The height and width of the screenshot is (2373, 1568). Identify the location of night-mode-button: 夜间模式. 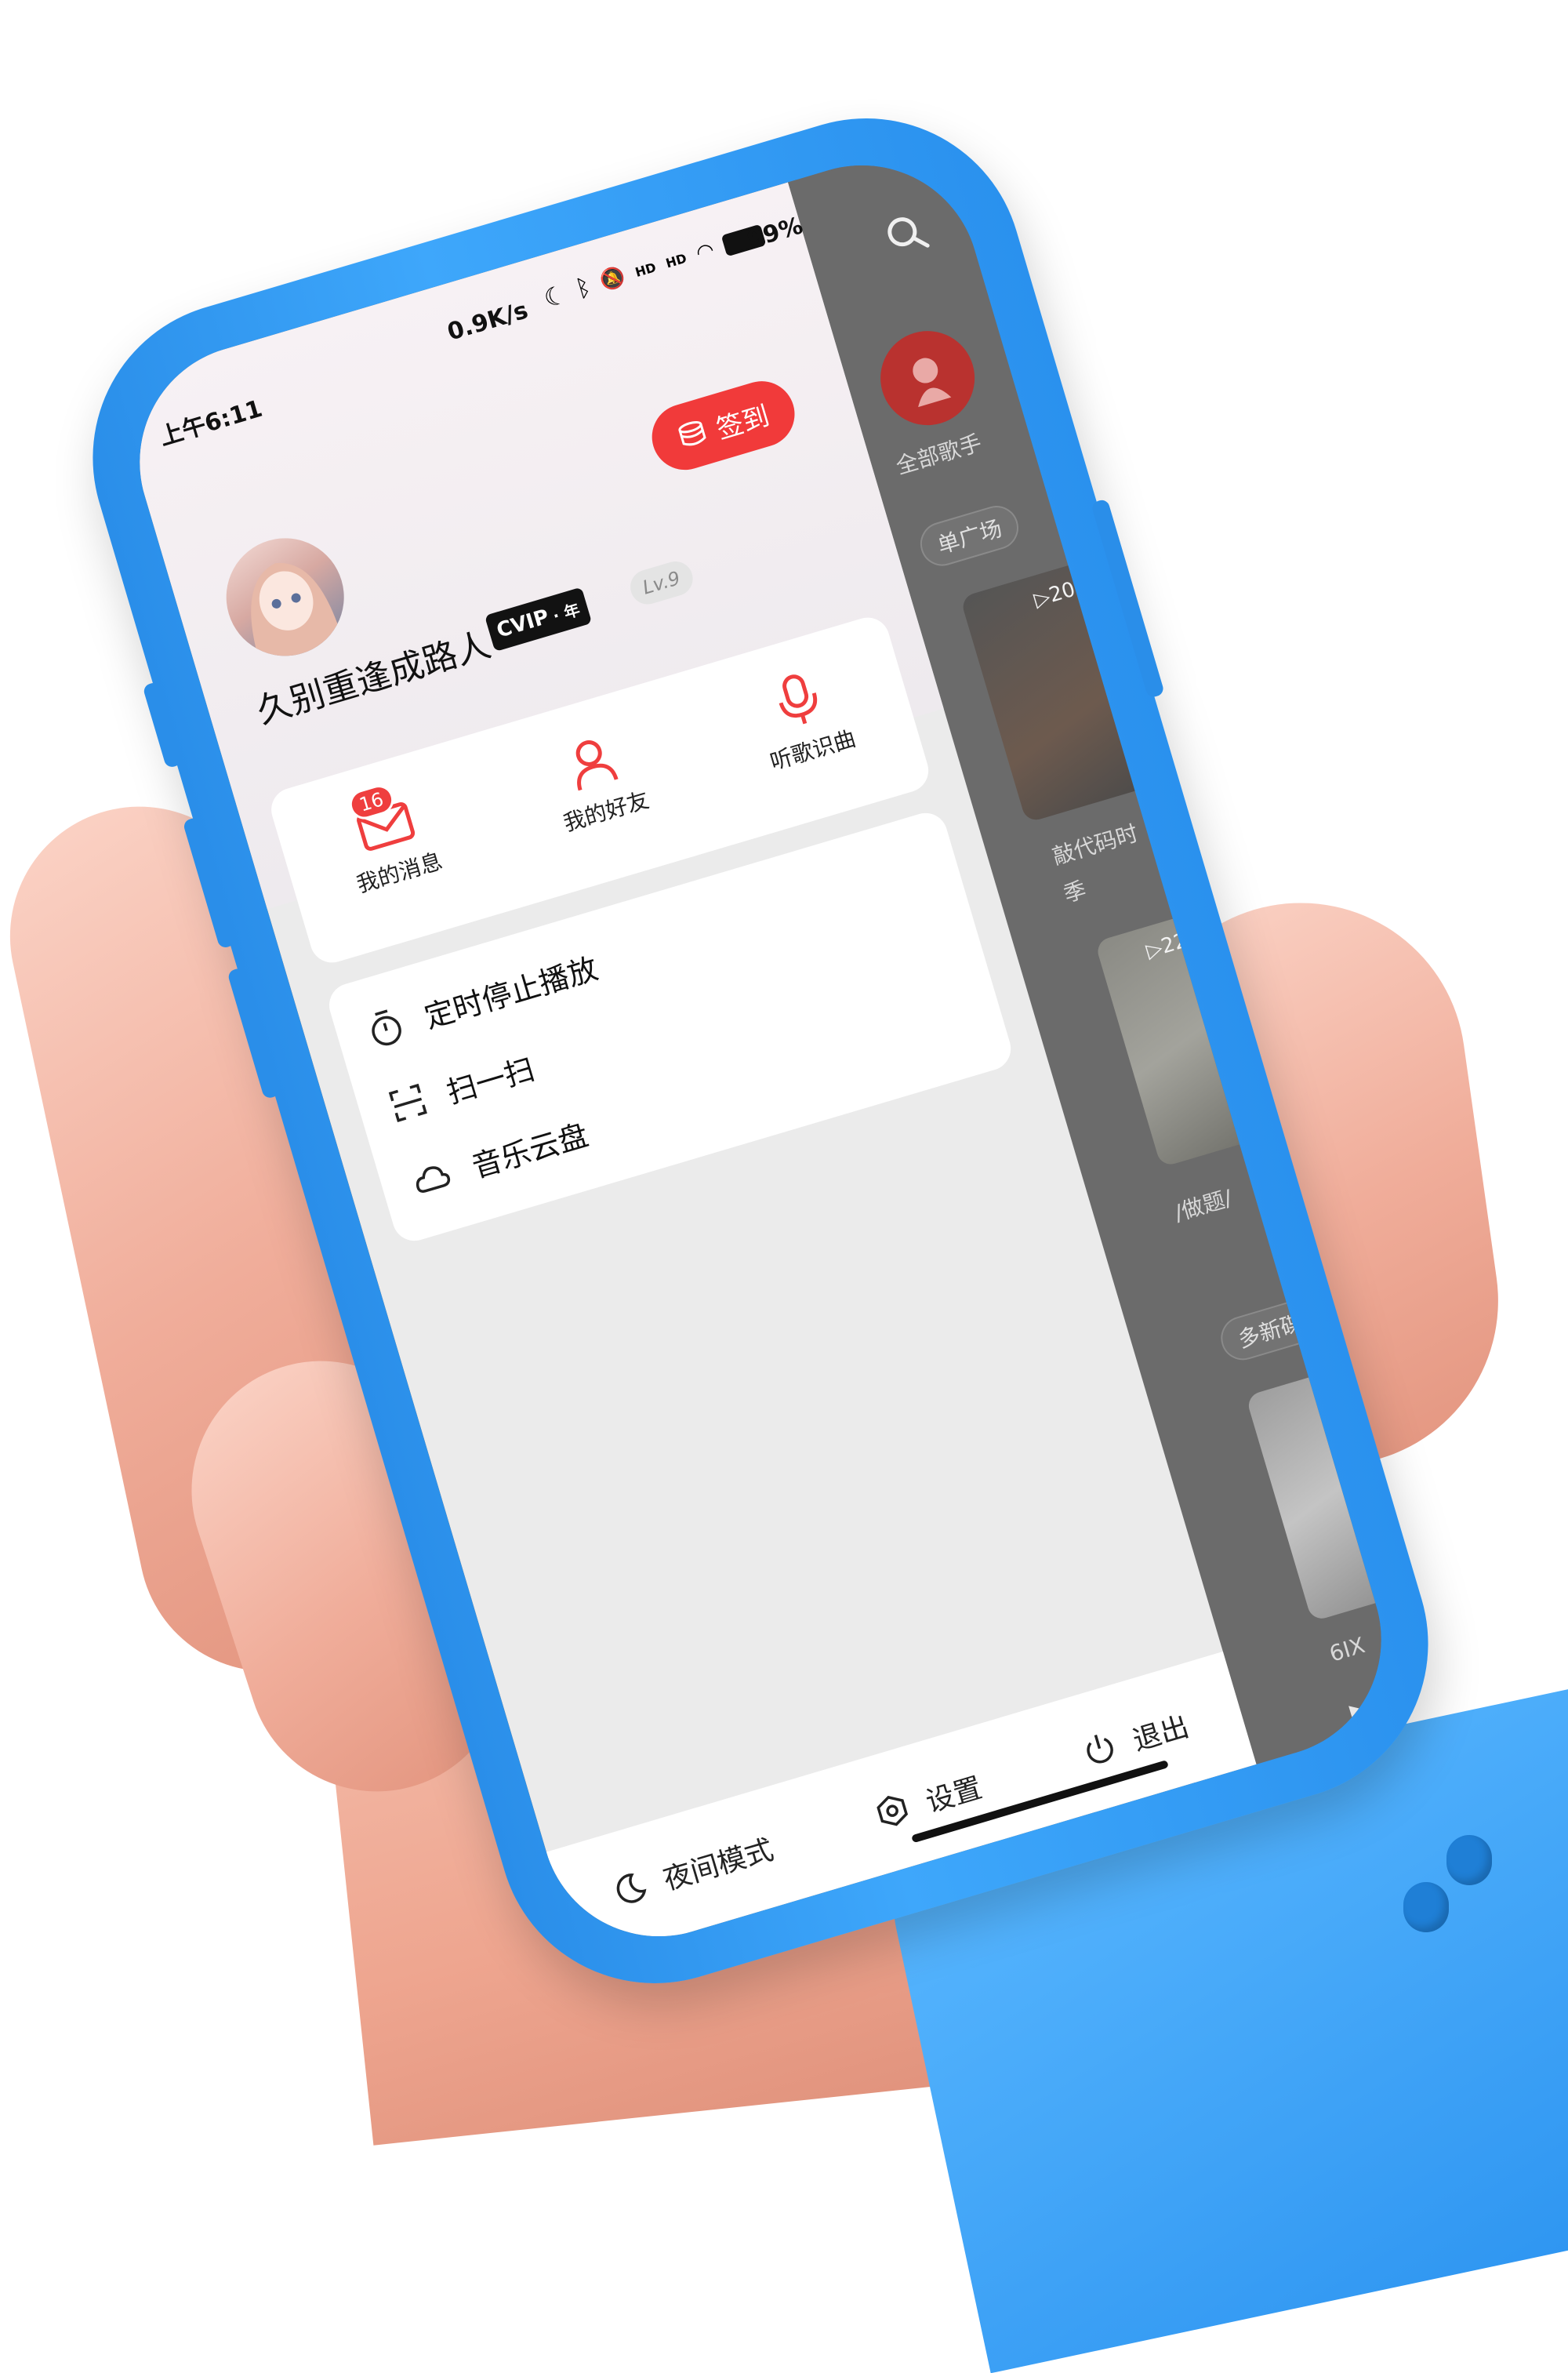
(694, 1870).